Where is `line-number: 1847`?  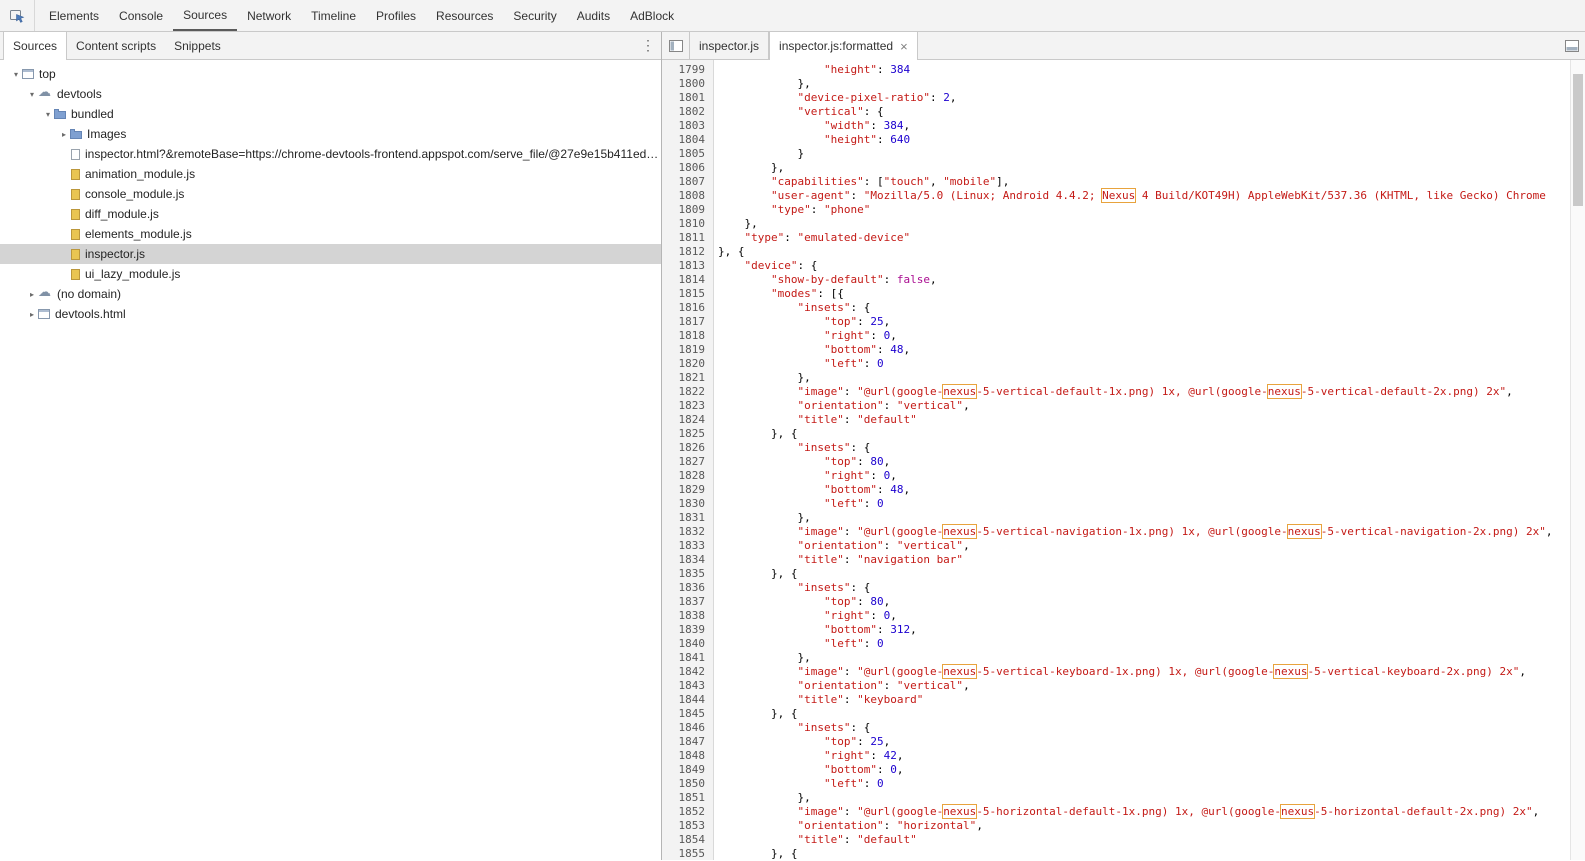 line-number: 1847 is located at coordinates (687, 742).